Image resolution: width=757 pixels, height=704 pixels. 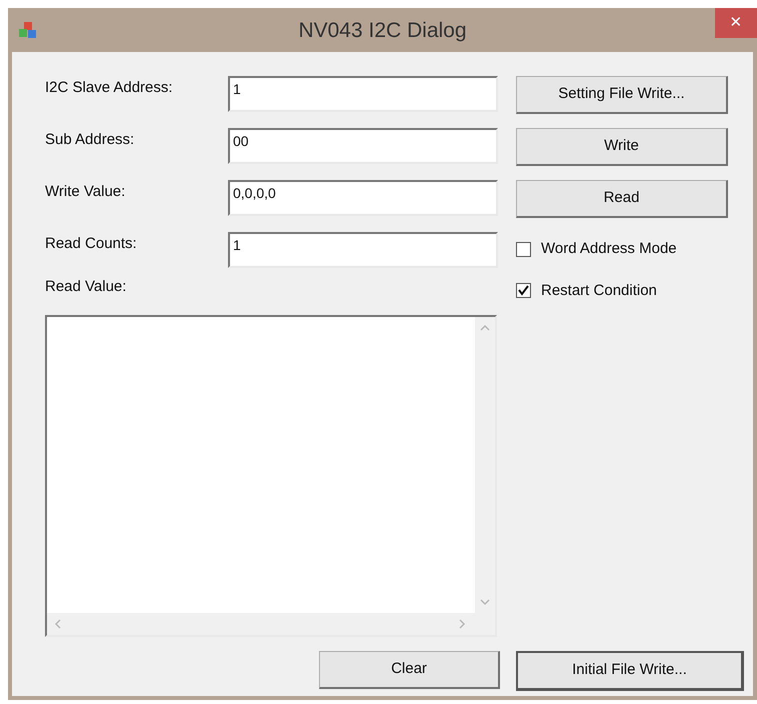 What do you see at coordinates (485, 327) in the screenshot?
I see `scroll-up-icon` at bounding box center [485, 327].